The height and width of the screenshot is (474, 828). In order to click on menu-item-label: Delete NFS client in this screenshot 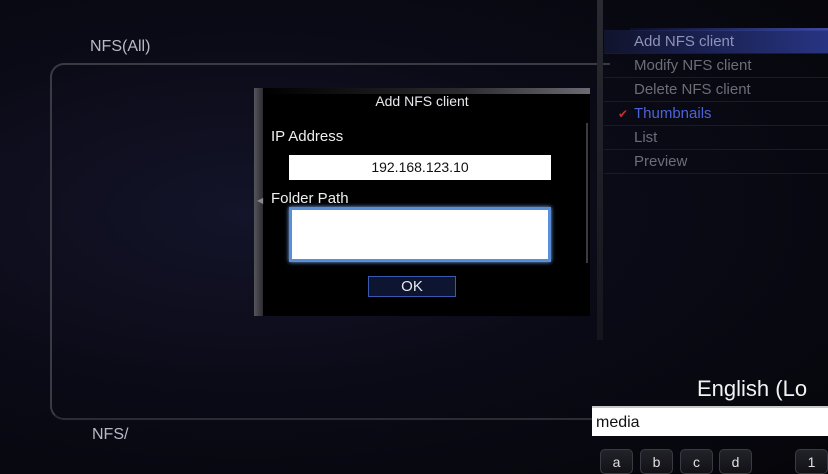, I will do `click(692, 89)`.